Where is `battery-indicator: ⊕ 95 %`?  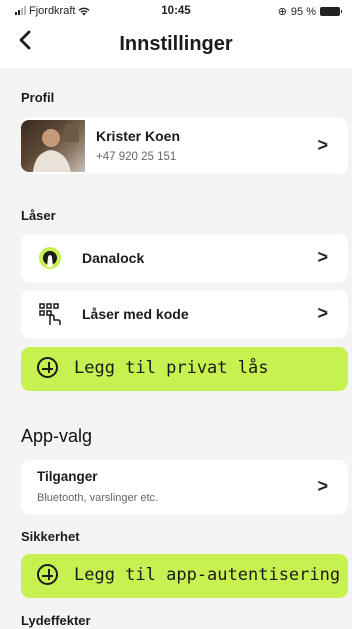 battery-indicator: ⊕ 95 % is located at coordinates (309, 11).